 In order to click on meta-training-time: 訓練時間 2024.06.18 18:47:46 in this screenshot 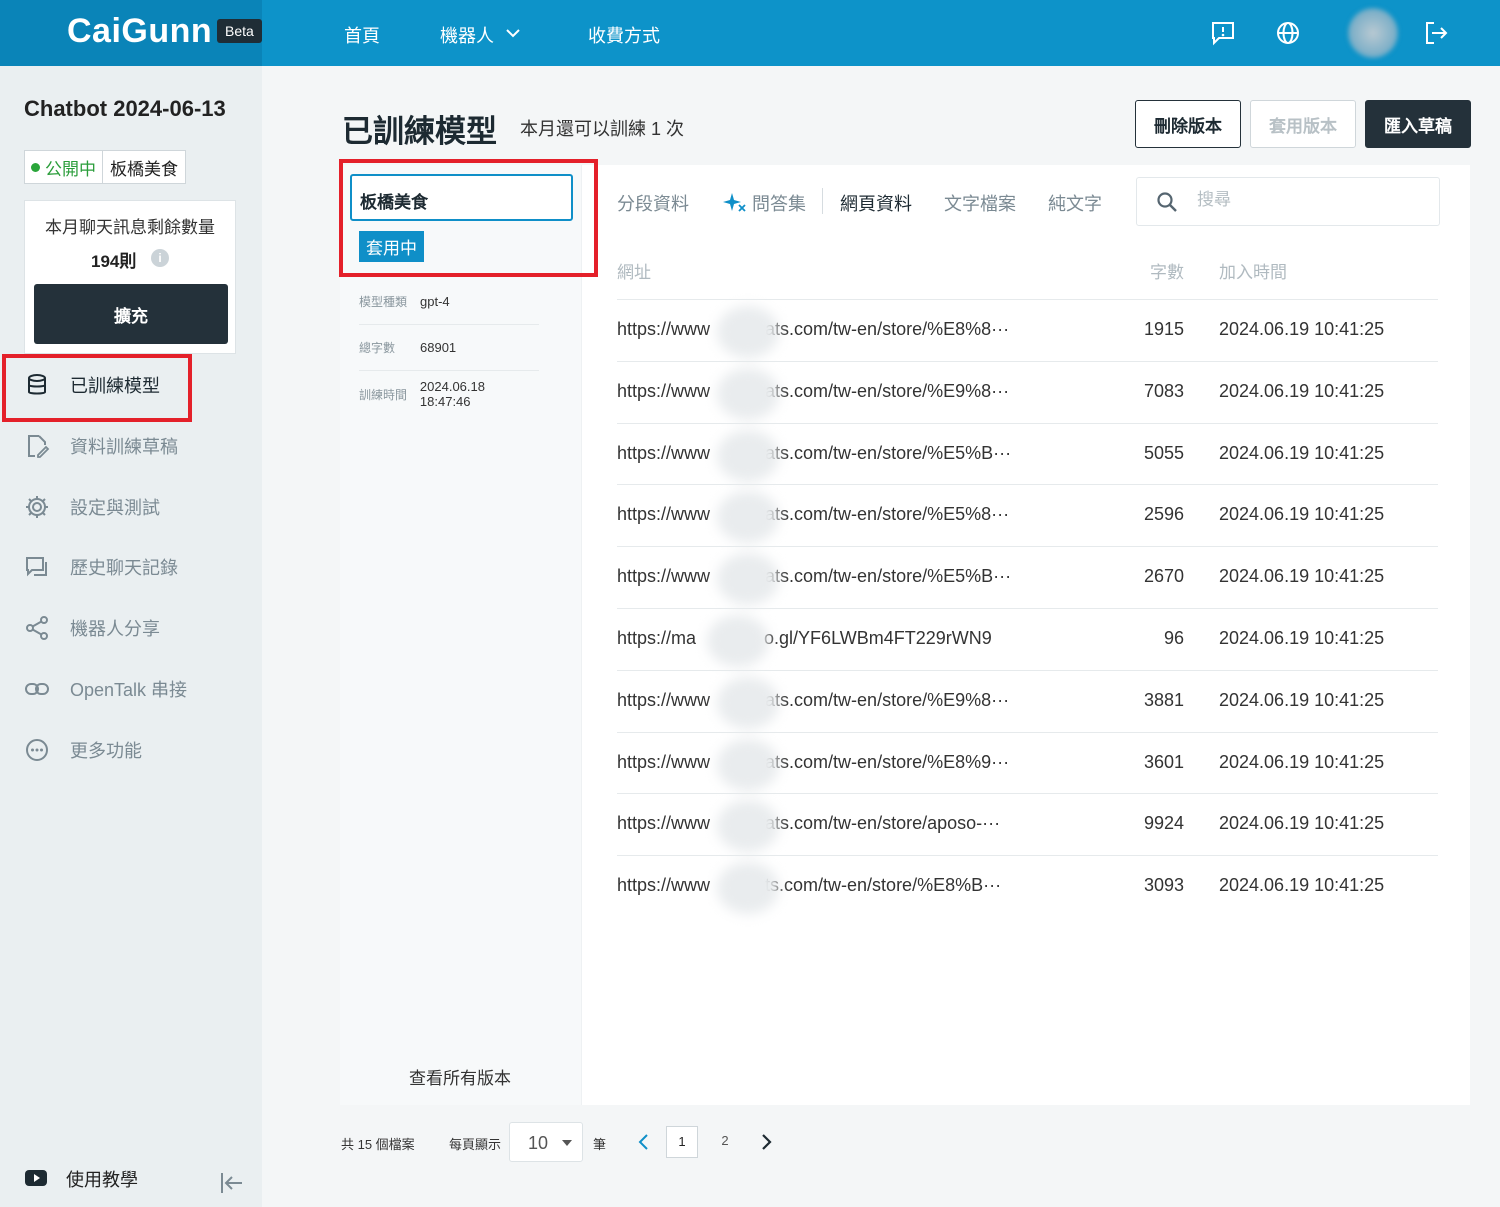, I will do `click(449, 394)`.